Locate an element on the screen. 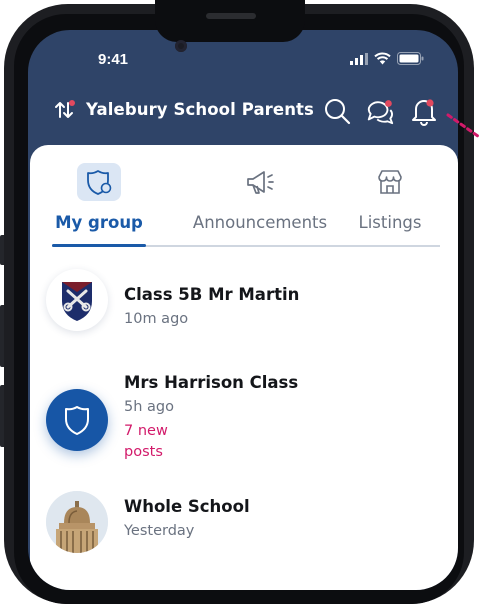 Image resolution: width=479 pixels, height=604 pixels. group-name: Mrs Harrison Class is located at coordinates (211, 382).